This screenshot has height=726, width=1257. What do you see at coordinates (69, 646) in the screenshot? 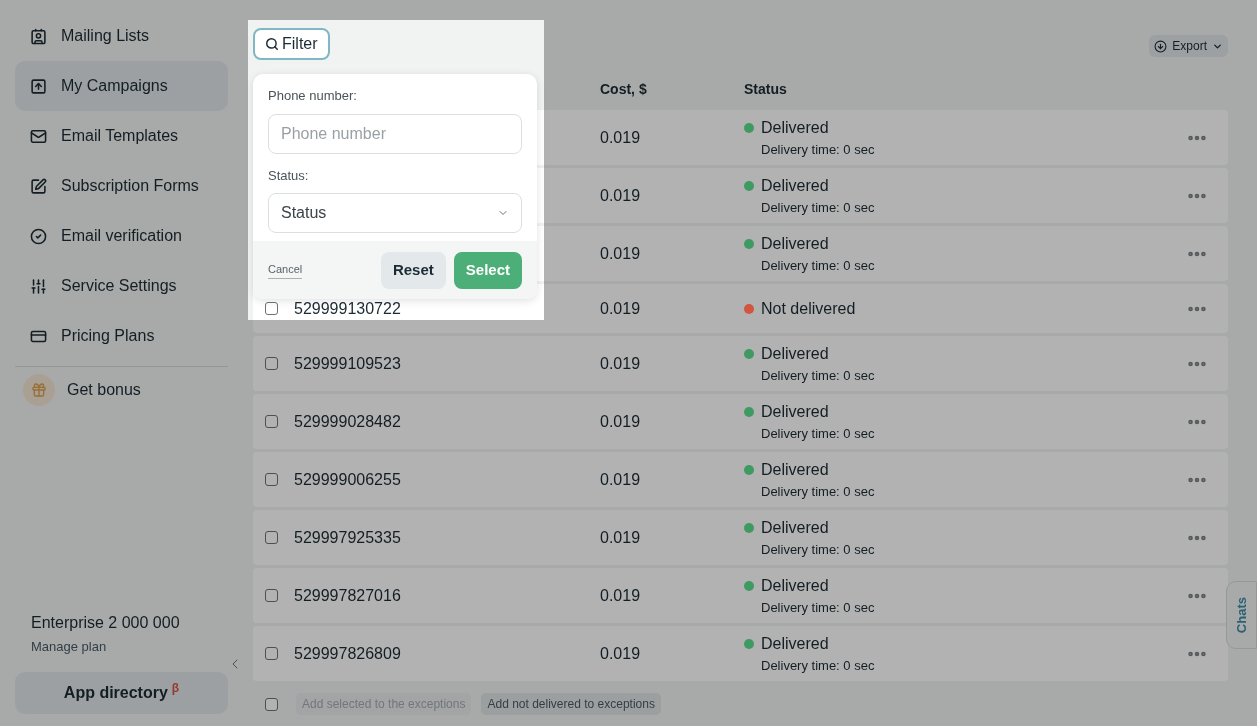
I see `manage-plan-link: Manage plan` at bounding box center [69, 646].